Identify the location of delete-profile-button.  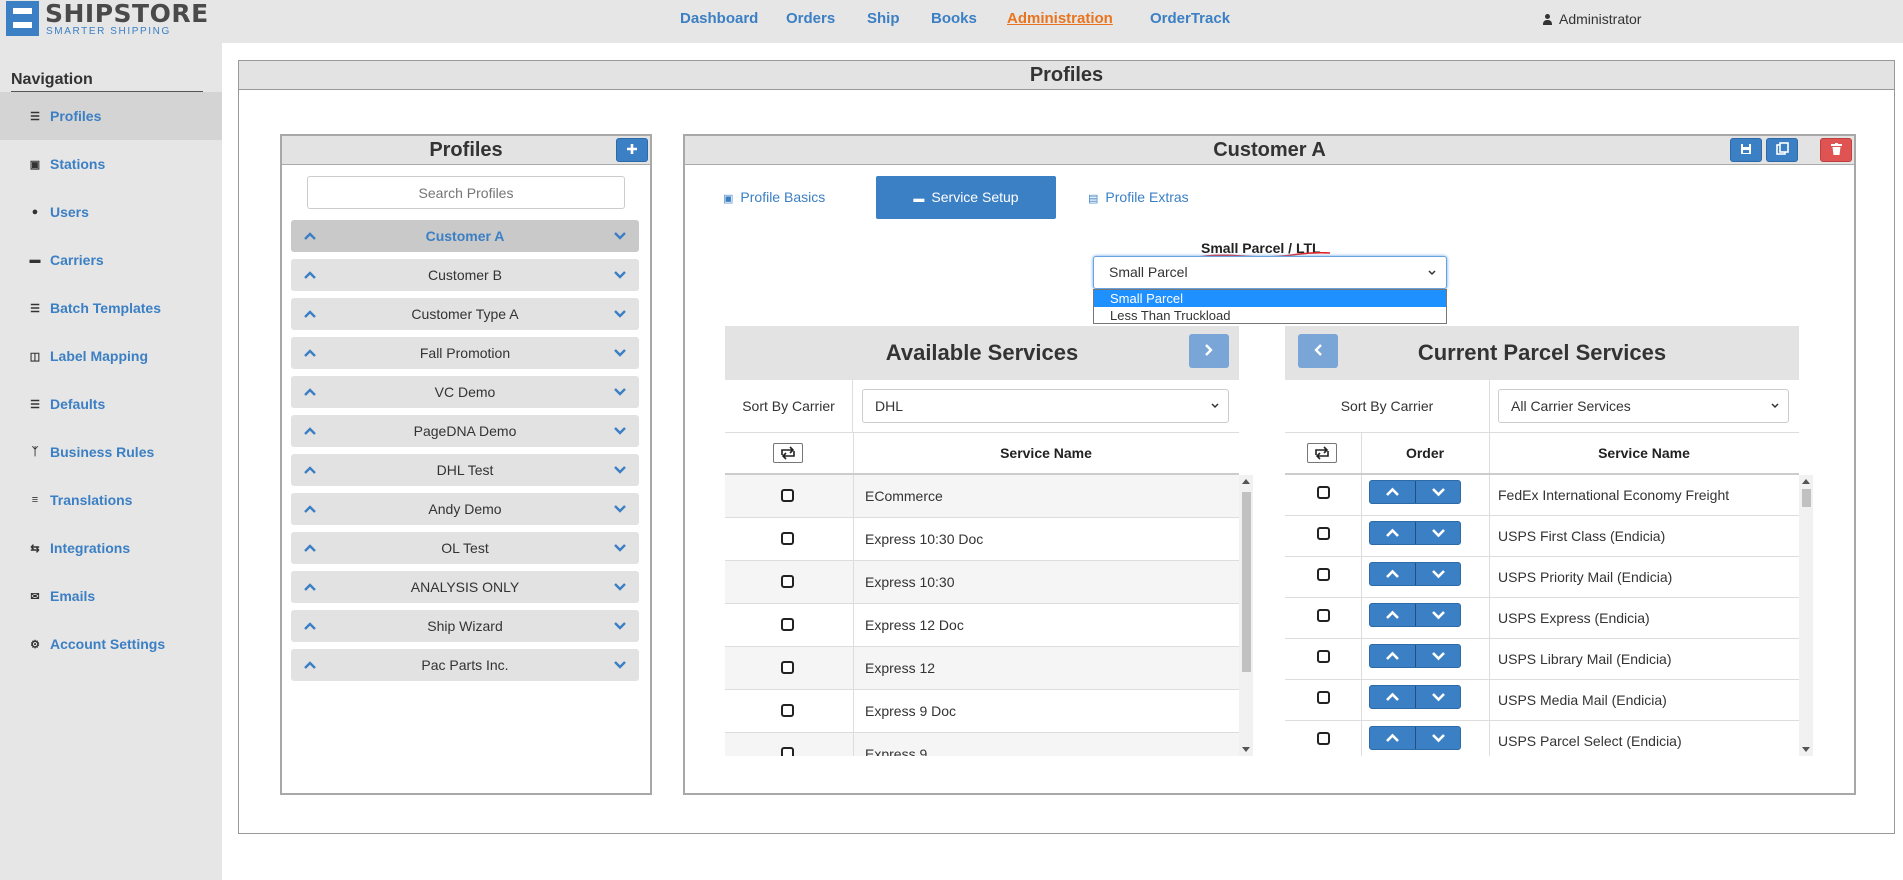
(1836, 150).